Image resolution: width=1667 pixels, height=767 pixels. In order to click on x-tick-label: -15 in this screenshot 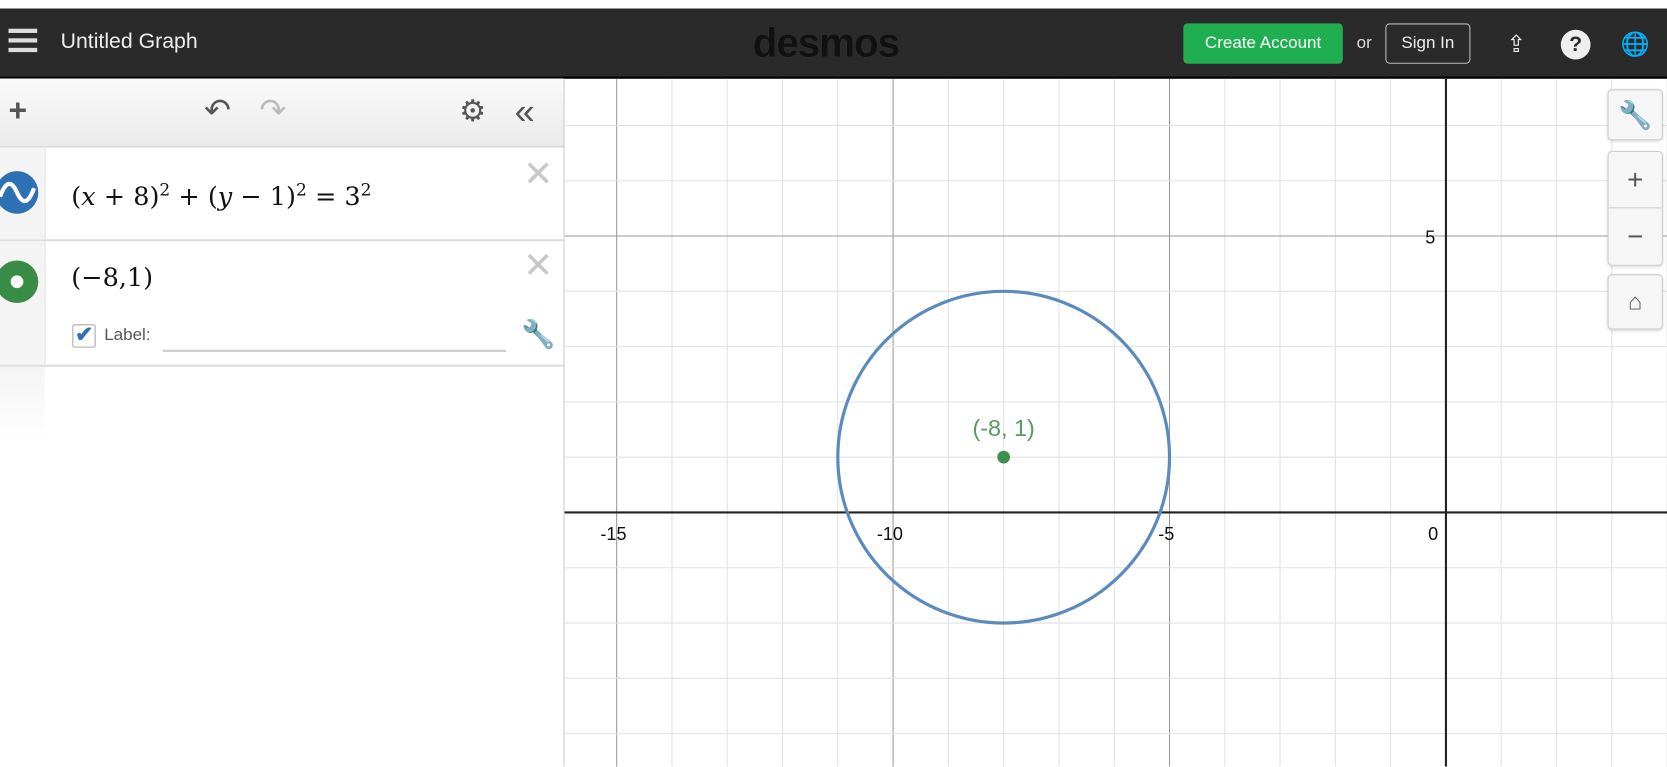, I will do `click(613, 534)`.